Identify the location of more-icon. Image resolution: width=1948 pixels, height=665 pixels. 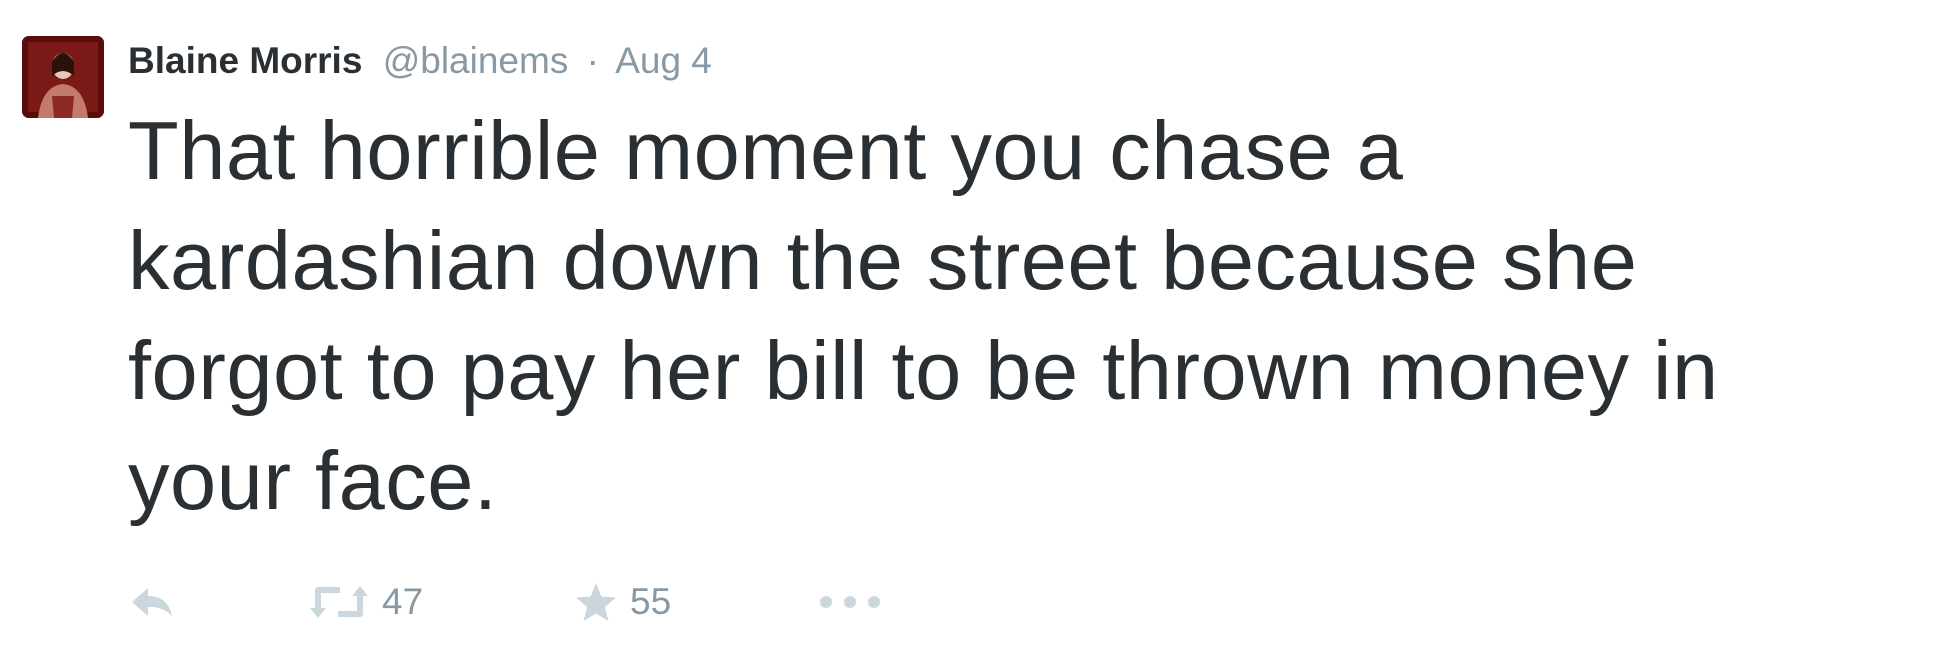
(850, 602).